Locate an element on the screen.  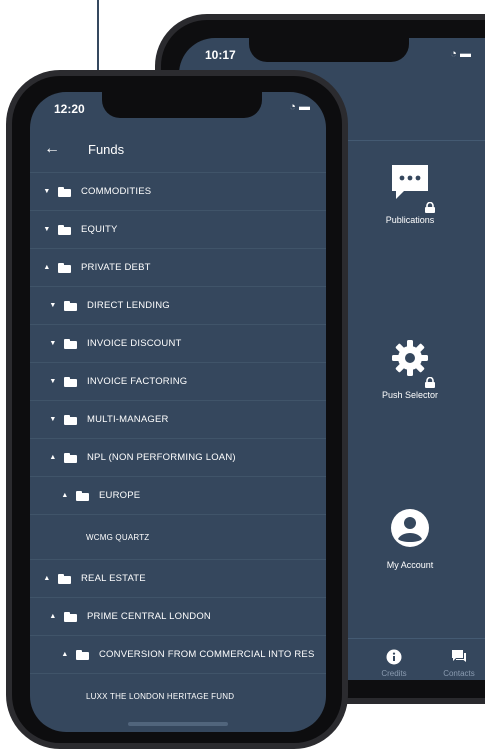
my-account-tile: My Account is located at coordinates (410, 539).